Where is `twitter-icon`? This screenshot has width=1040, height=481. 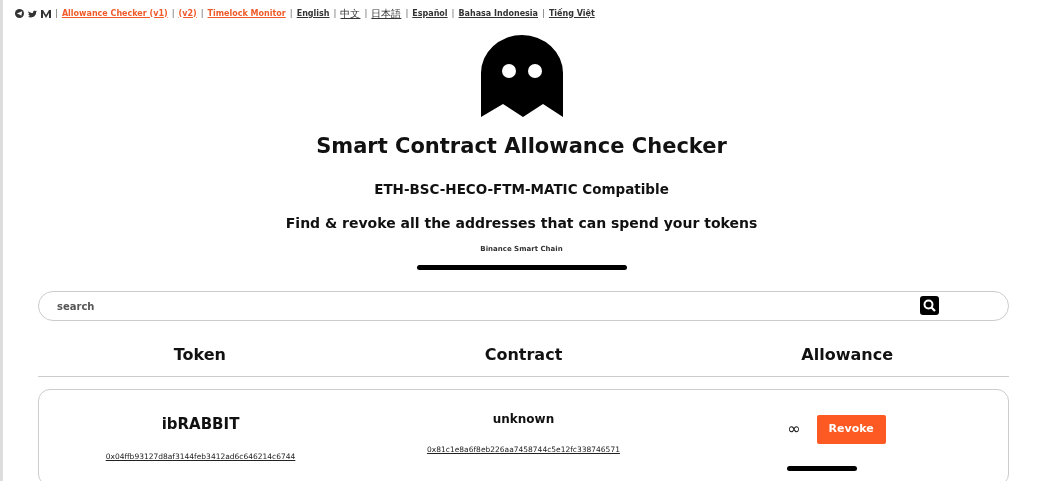
twitter-icon is located at coordinates (32, 13).